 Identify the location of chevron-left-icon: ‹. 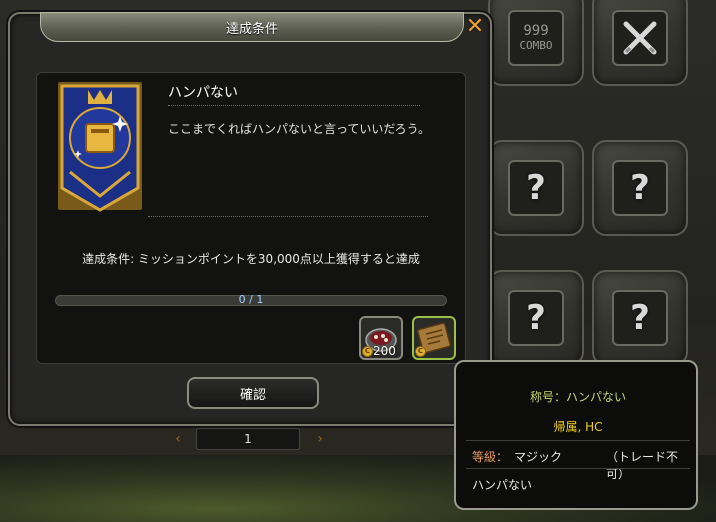
(178, 439).